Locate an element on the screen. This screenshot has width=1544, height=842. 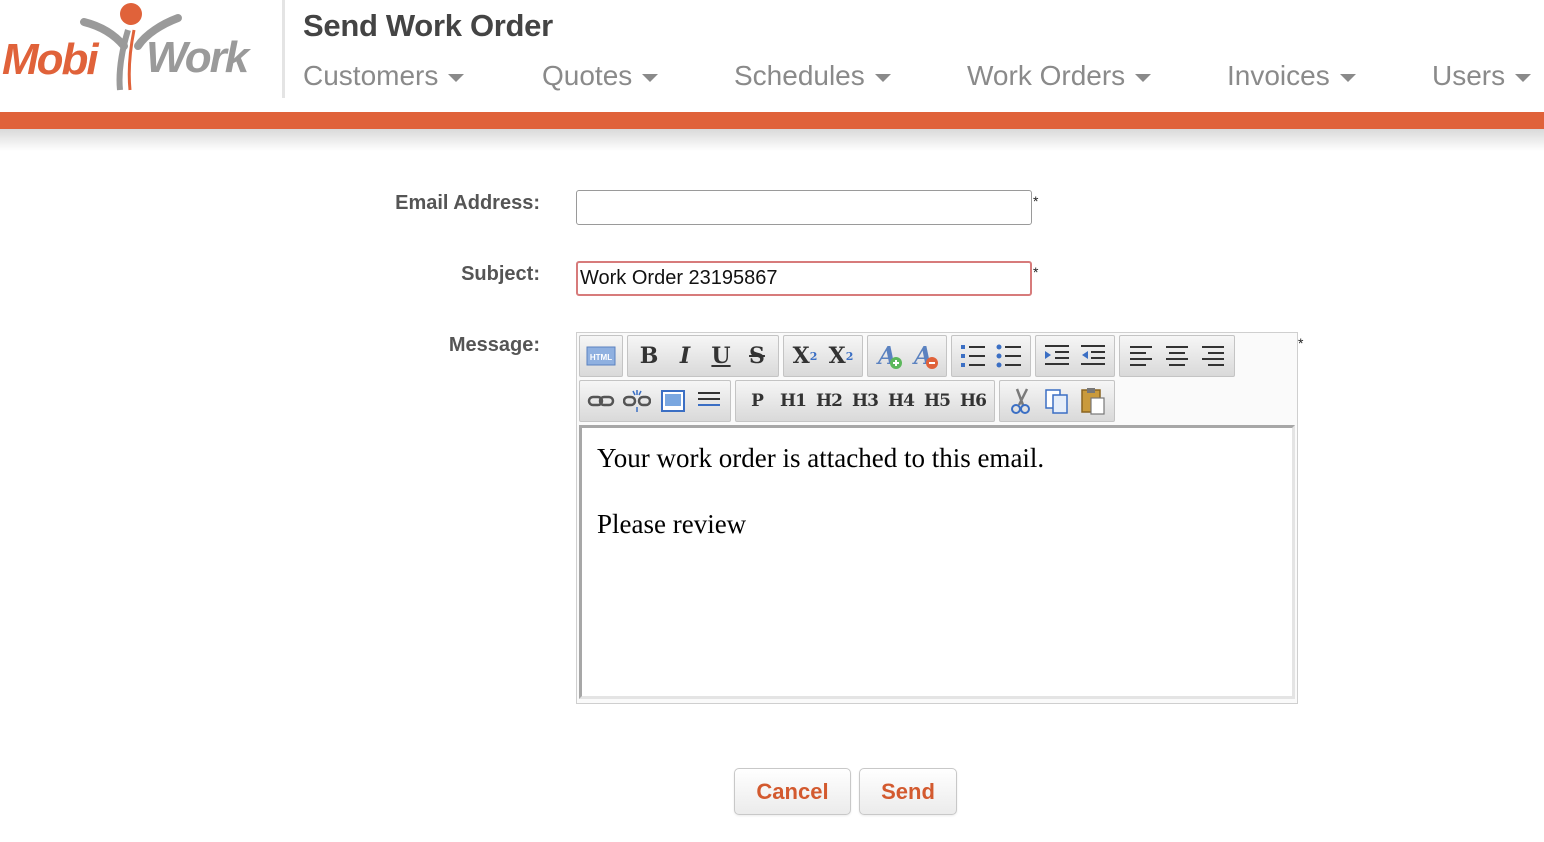
toolbar-group-insert is located at coordinates (655, 401).